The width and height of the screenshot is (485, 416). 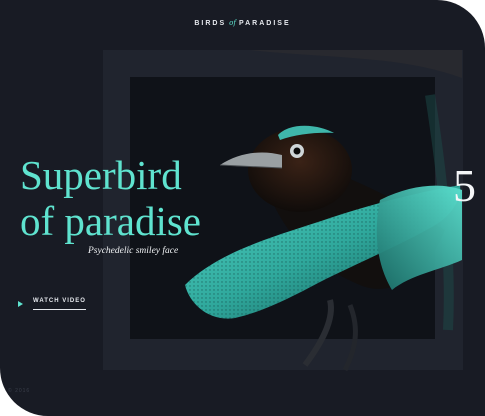 What do you see at coordinates (19, 391) in the screenshot?
I see `copyright-text: © 2016` at bounding box center [19, 391].